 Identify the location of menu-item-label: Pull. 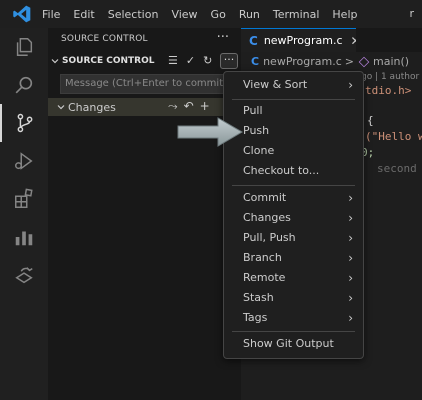
(253, 110).